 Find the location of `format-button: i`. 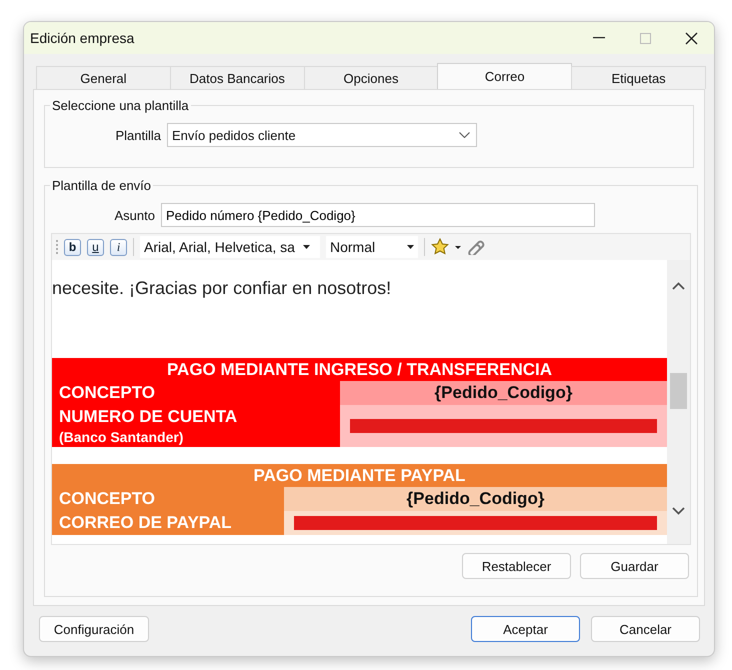

format-button: i is located at coordinates (118, 247).